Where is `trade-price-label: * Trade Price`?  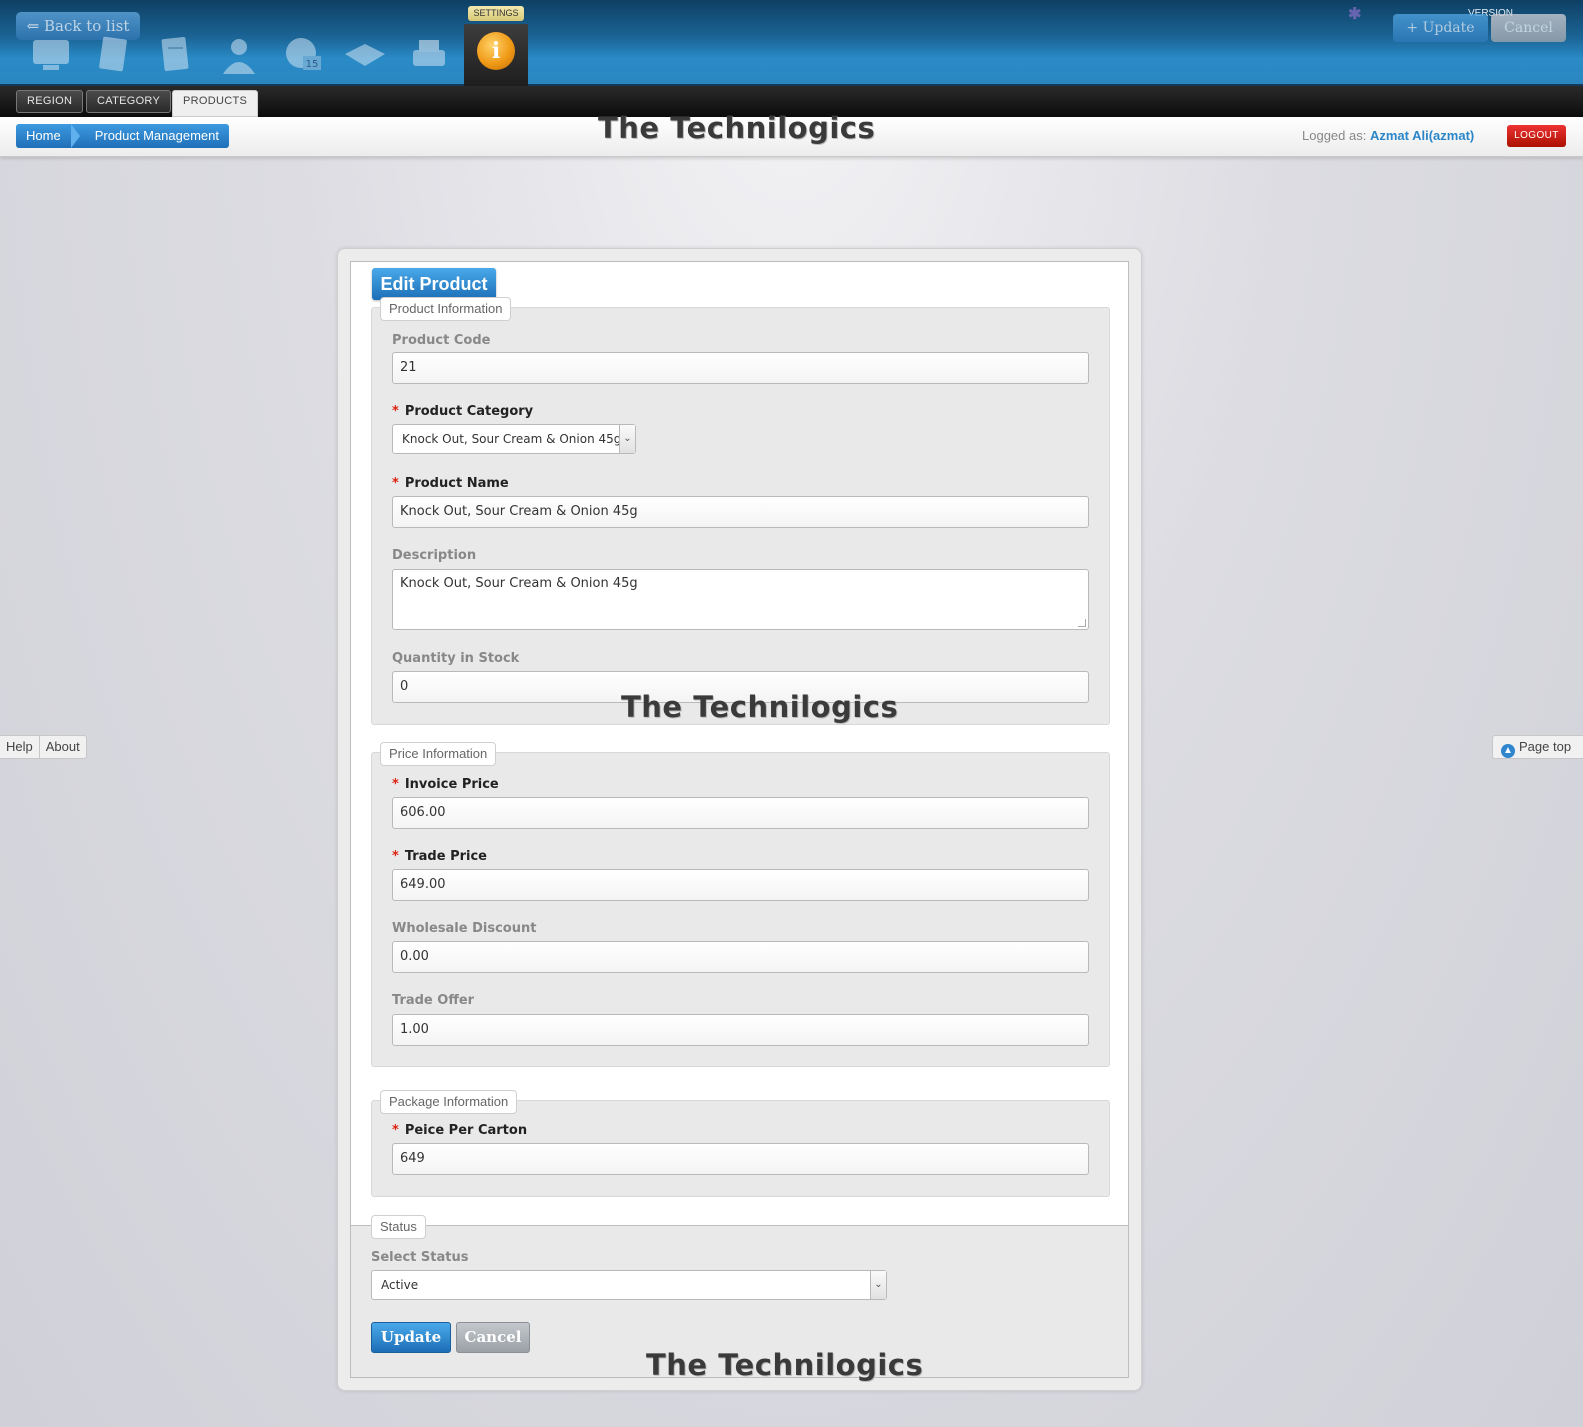
trade-price-label: * Trade Price is located at coordinates (440, 856).